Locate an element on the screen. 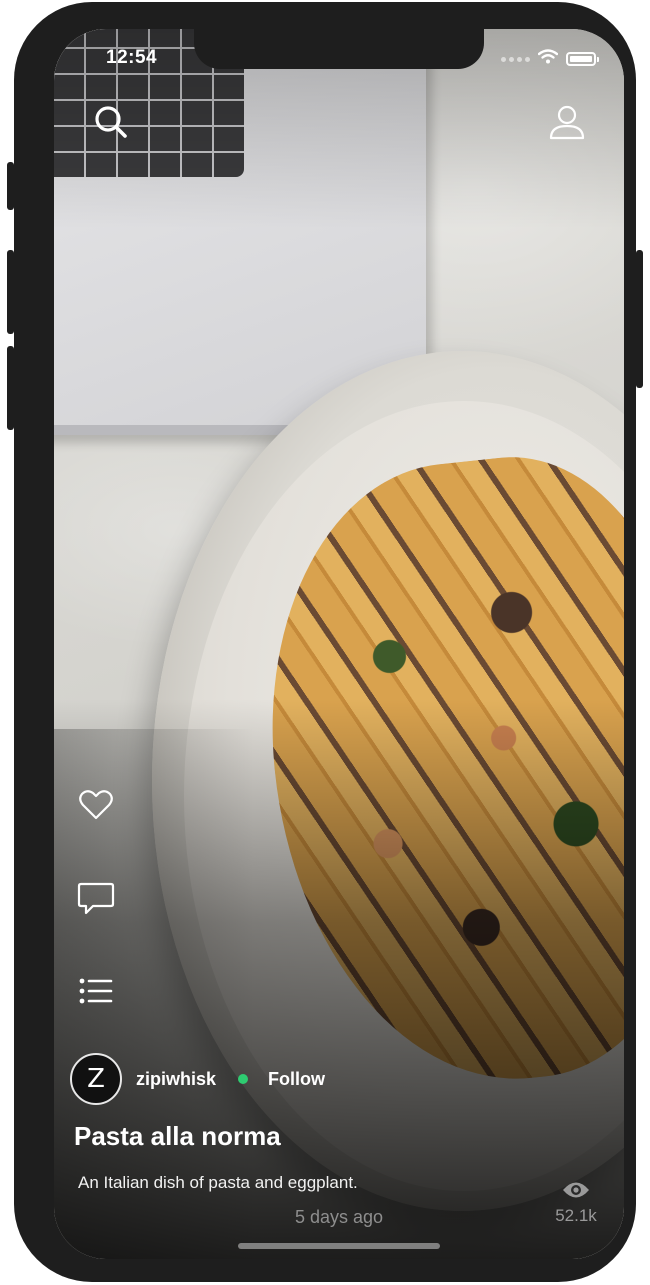 The height and width of the screenshot is (1285, 650). username-link: zipiwhisk is located at coordinates (176, 1079).